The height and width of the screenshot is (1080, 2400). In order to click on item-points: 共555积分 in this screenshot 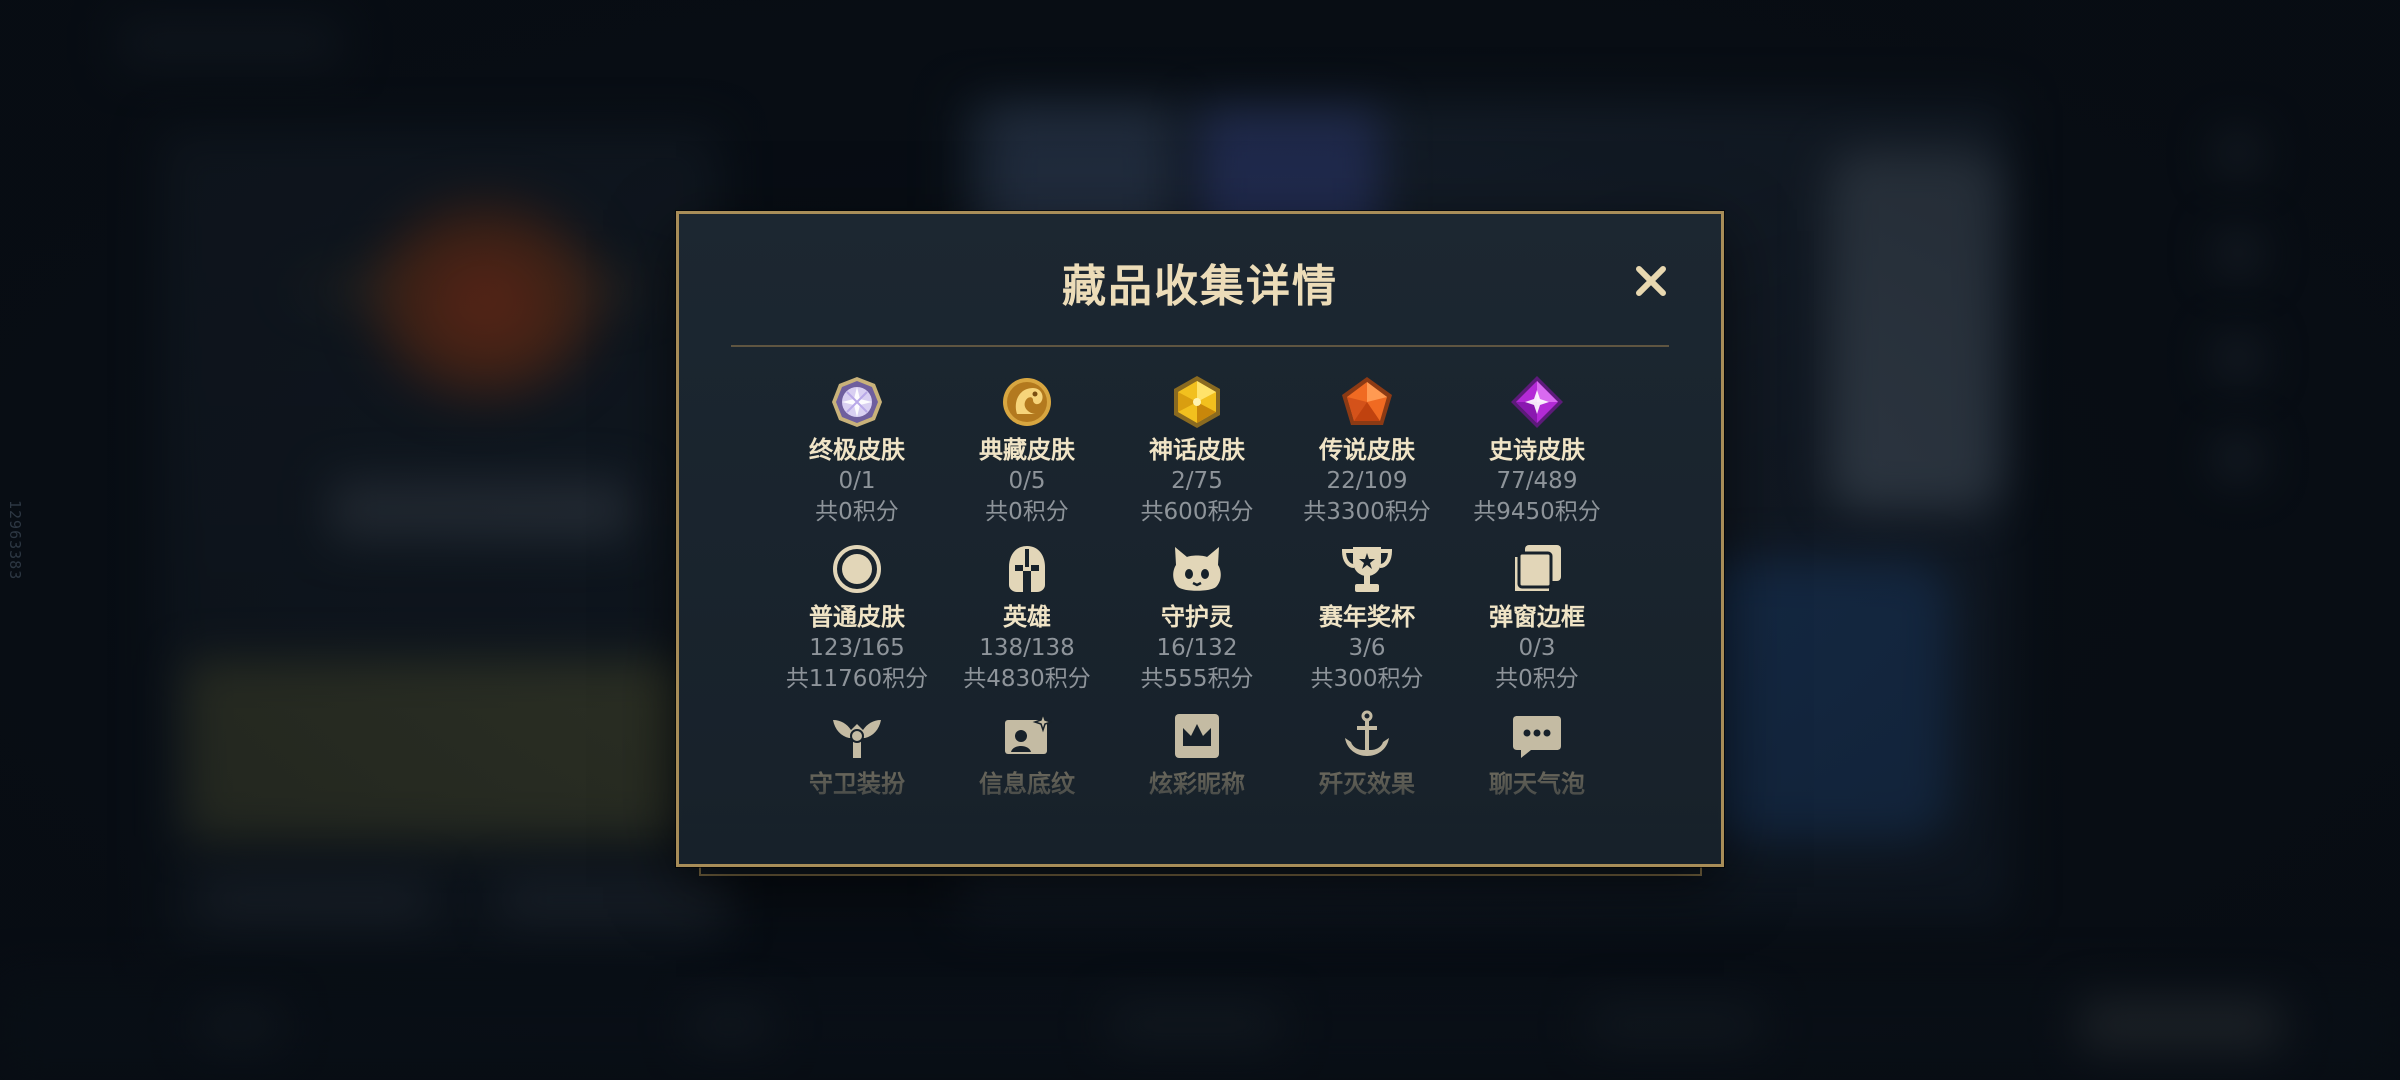, I will do `click(1197, 679)`.